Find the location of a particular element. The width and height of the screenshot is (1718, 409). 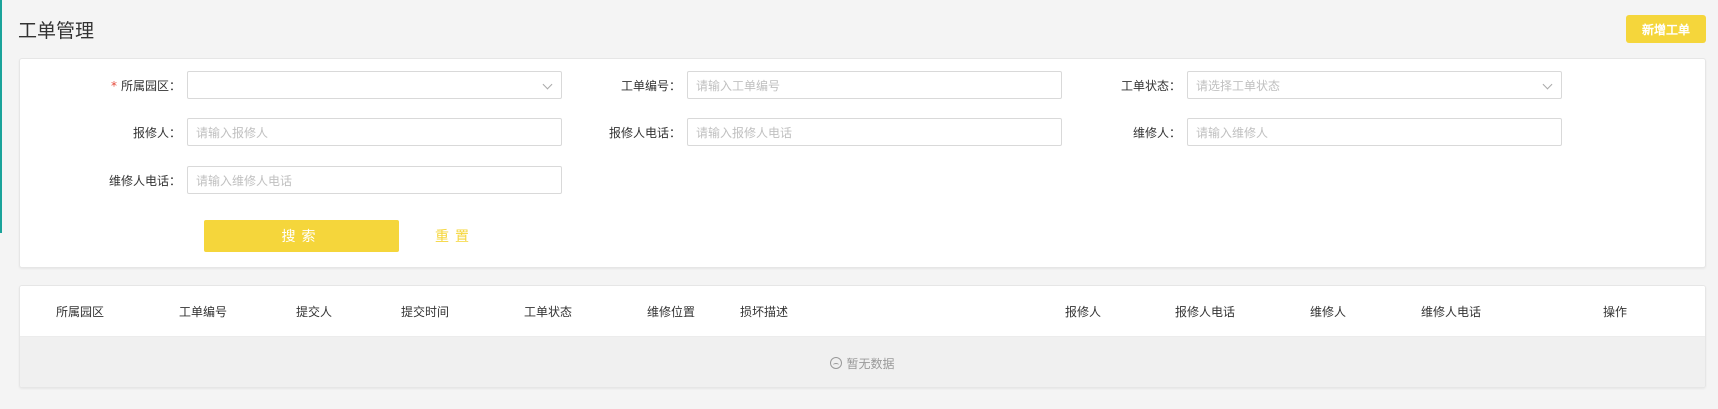

page-title: 工单管理 is located at coordinates (56, 30).